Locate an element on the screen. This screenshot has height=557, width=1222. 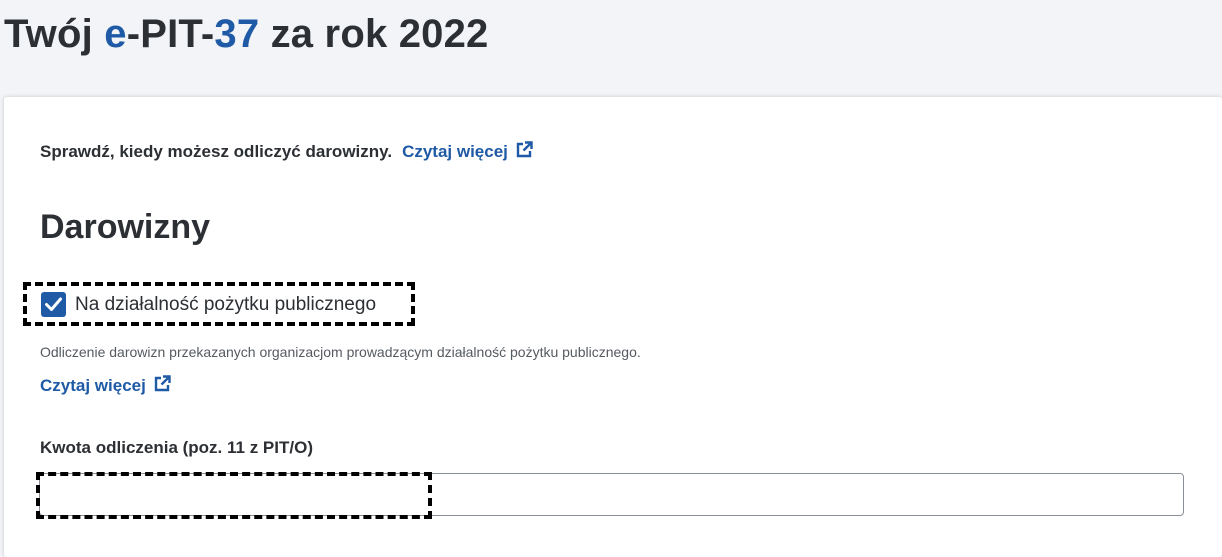
public-benefit-checkbox is located at coordinates (53, 304).